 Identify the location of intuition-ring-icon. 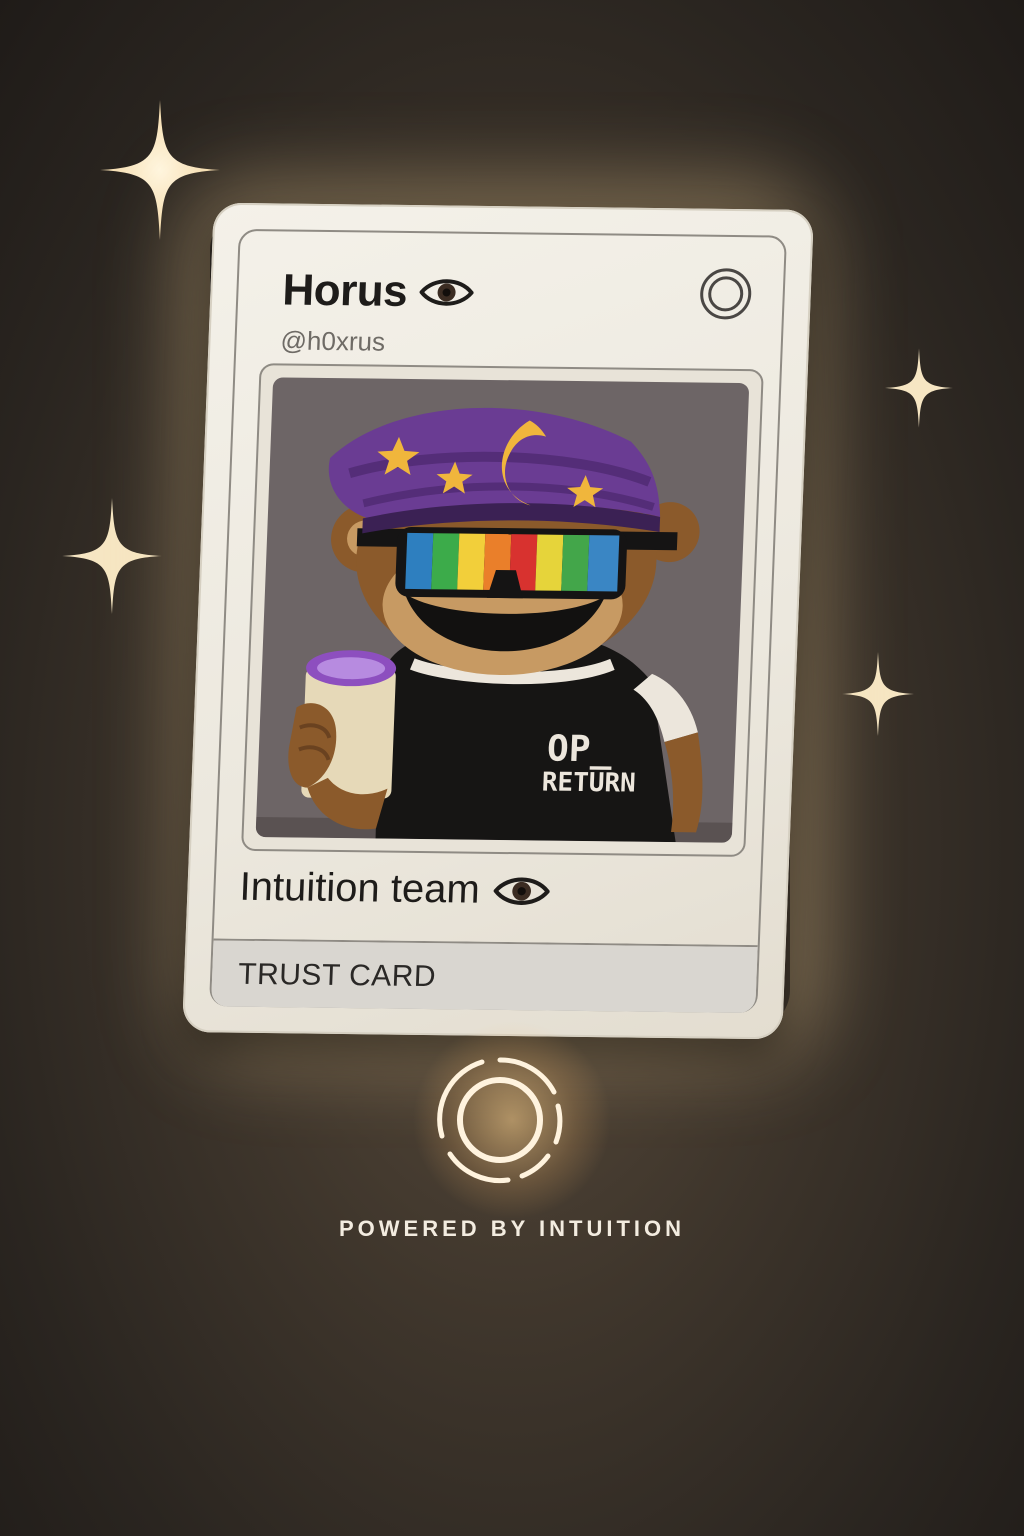
(500, 1120).